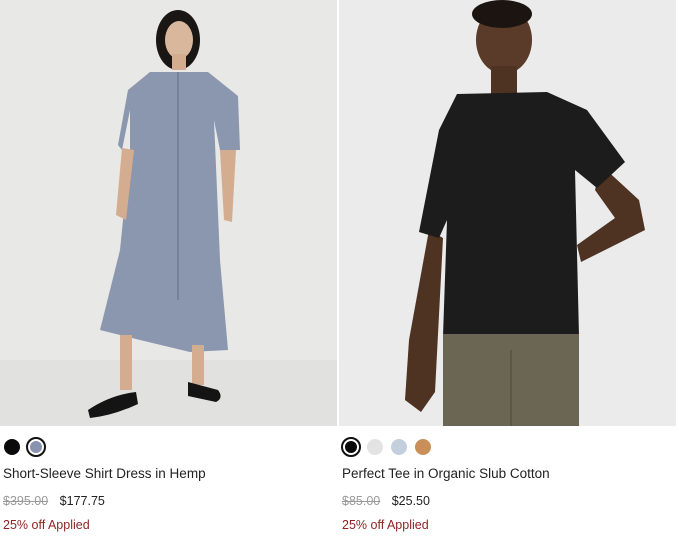 Image resolution: width=679 pixels, height=539 pixels. What do you see at coordinates (351, 447) in the screenshot?
I see `swatch-black-selected` at bounding box center [351, 447].